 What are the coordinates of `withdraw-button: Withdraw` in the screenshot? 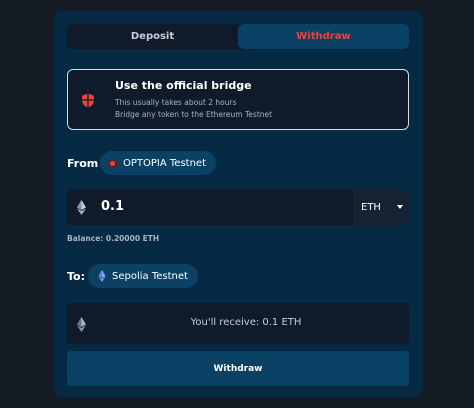 It's located at (238, 368).